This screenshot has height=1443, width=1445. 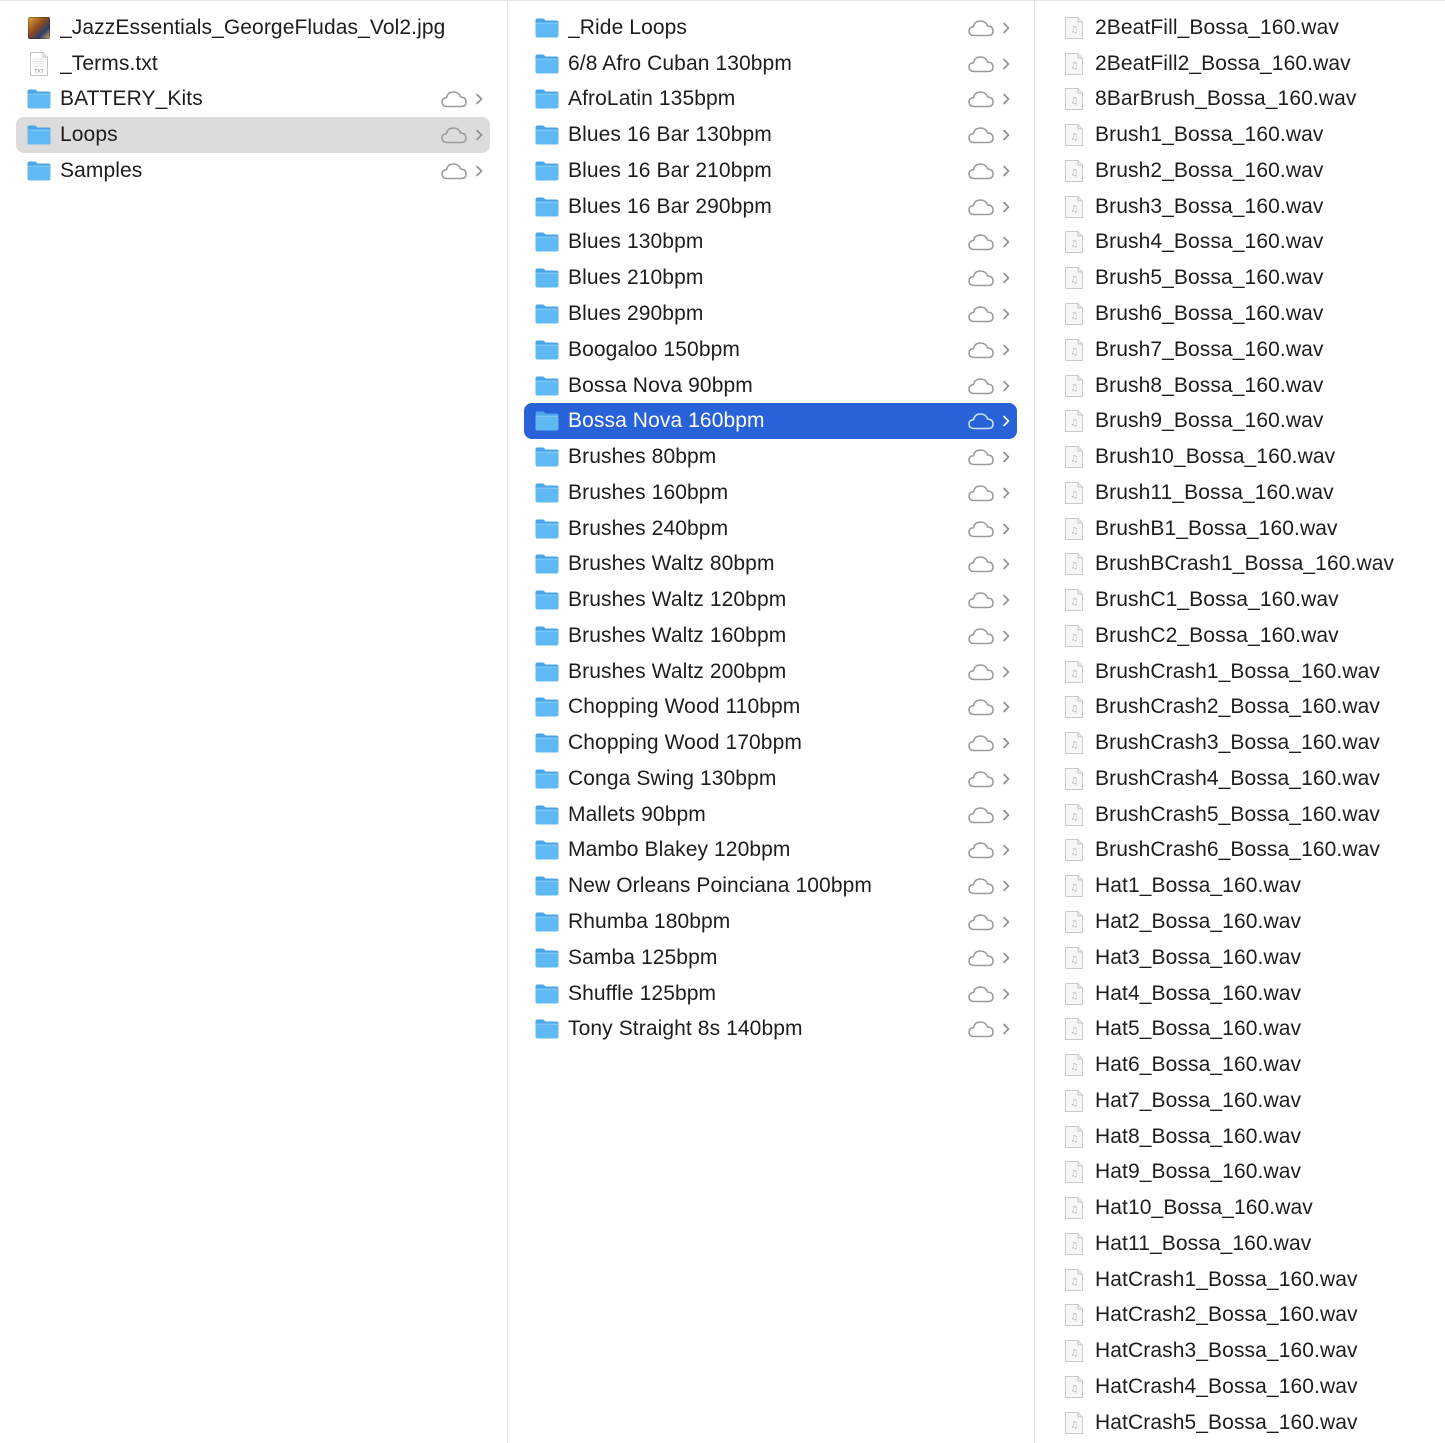 What do you see at coordinates (1244, 421) in the screenshot?
I see `file-row: ♫ Brush9_Bossa_160.wav` at bounding box center [1244, 421].